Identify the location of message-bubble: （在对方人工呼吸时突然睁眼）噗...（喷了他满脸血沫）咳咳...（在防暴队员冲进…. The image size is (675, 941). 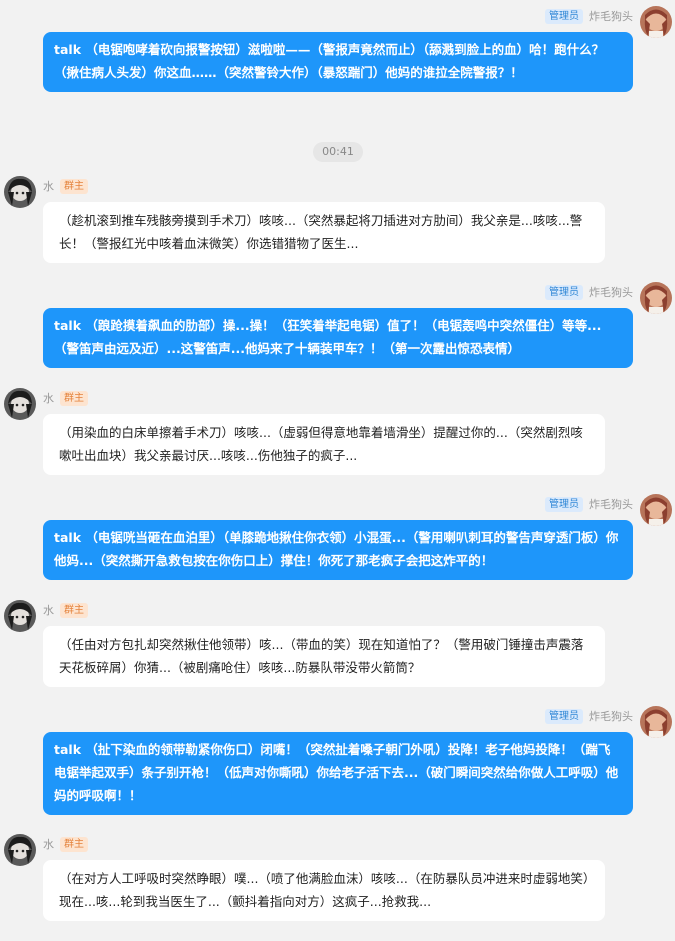
(324, 890).